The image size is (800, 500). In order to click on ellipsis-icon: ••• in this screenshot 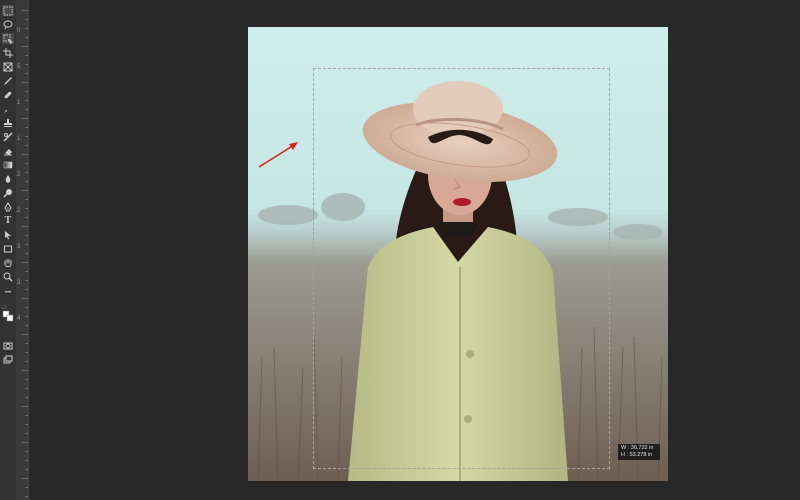, I will do `click(8, 292)`.